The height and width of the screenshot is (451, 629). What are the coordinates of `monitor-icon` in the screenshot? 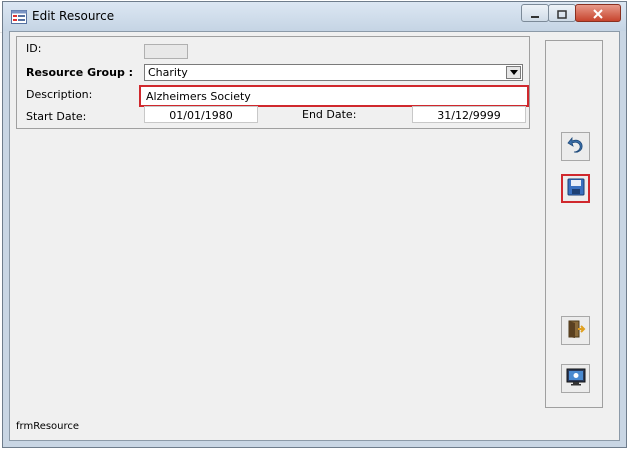 It's located at (576, 379).